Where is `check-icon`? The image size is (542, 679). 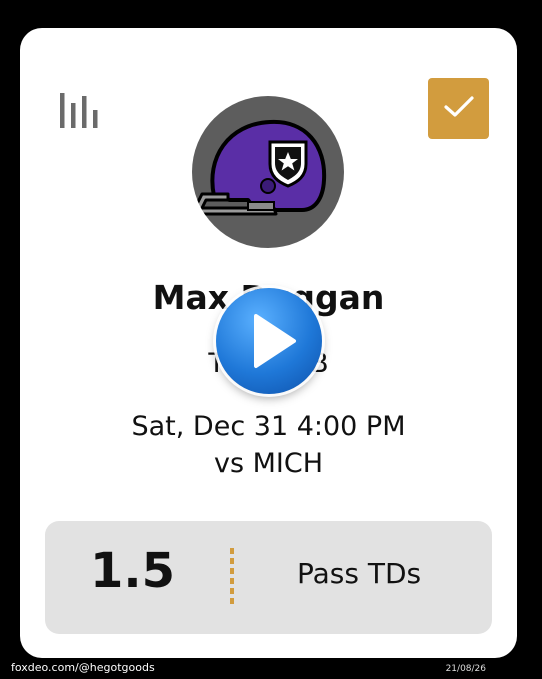
check-icon is located at coordinates (459, 109).